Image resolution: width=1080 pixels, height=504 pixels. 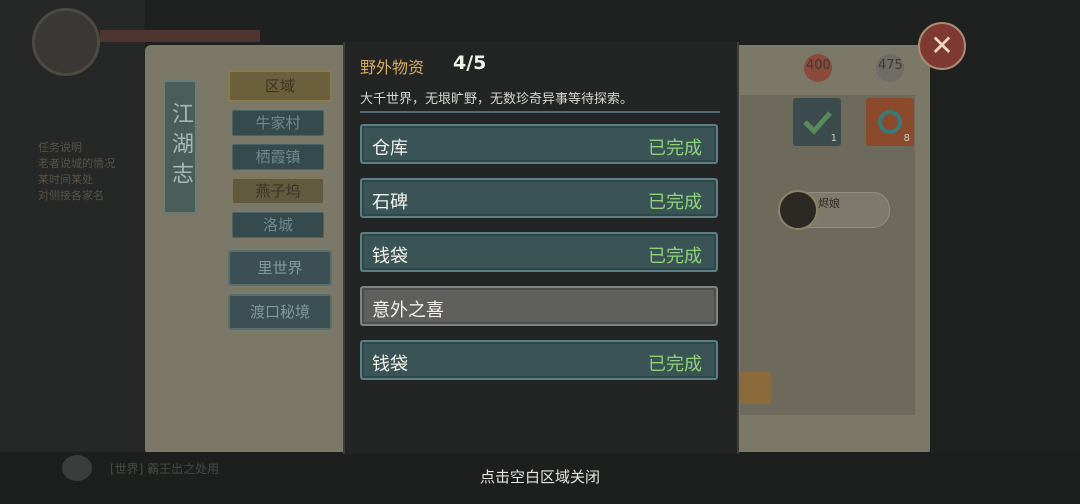 I want to click on seal-badge, so click(x=753, y=388).